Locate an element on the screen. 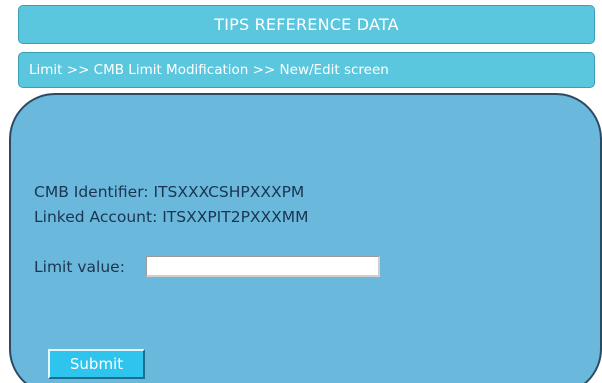 This screenshot has height=383, width=602. submit-button: Submit is located at coordinates (96, 364).